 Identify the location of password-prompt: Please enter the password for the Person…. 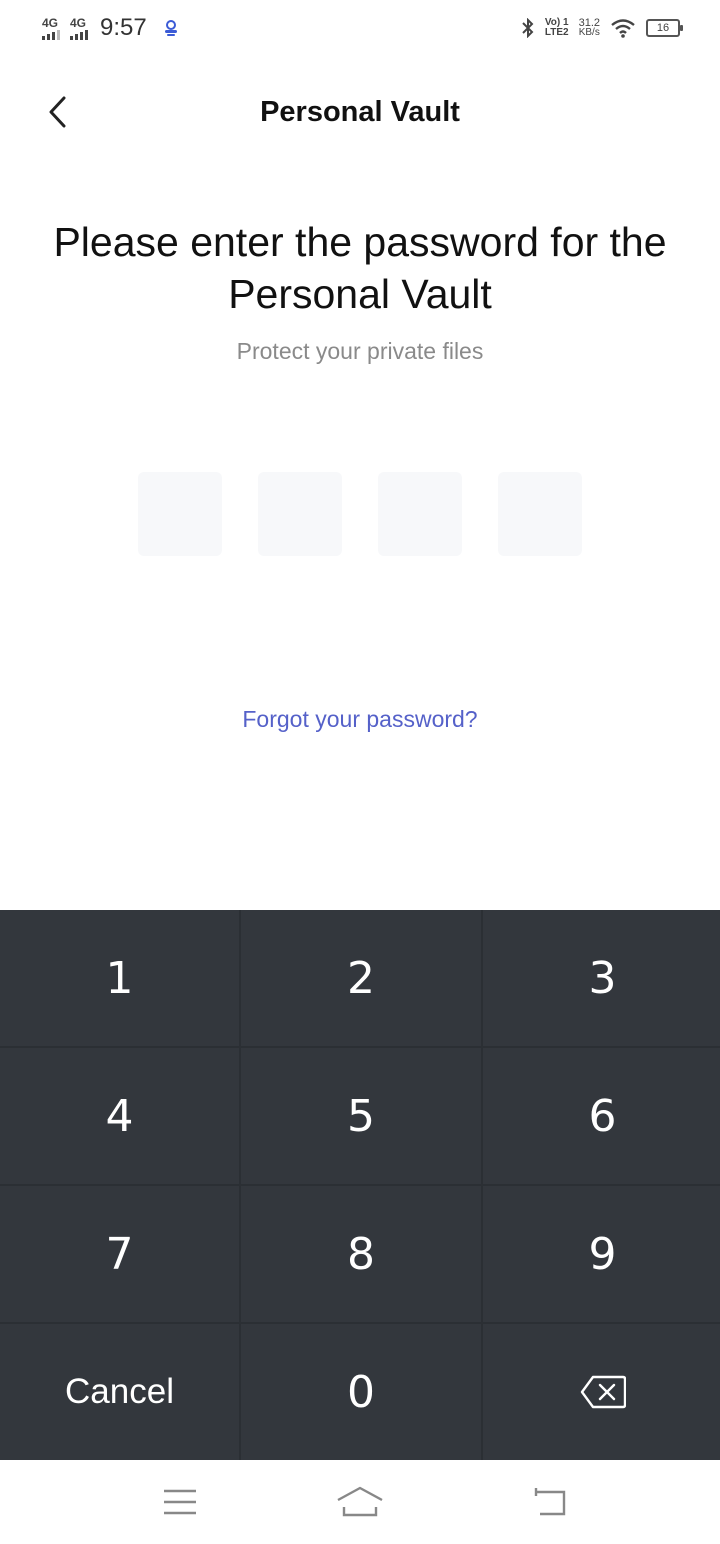
(360, 268).